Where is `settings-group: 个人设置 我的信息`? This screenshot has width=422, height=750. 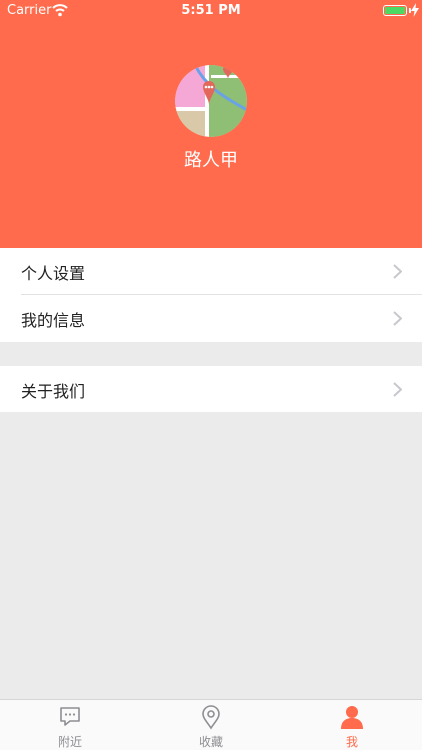
settings-group: 个人设置 我的信息 is located at coordinates (211, 295).